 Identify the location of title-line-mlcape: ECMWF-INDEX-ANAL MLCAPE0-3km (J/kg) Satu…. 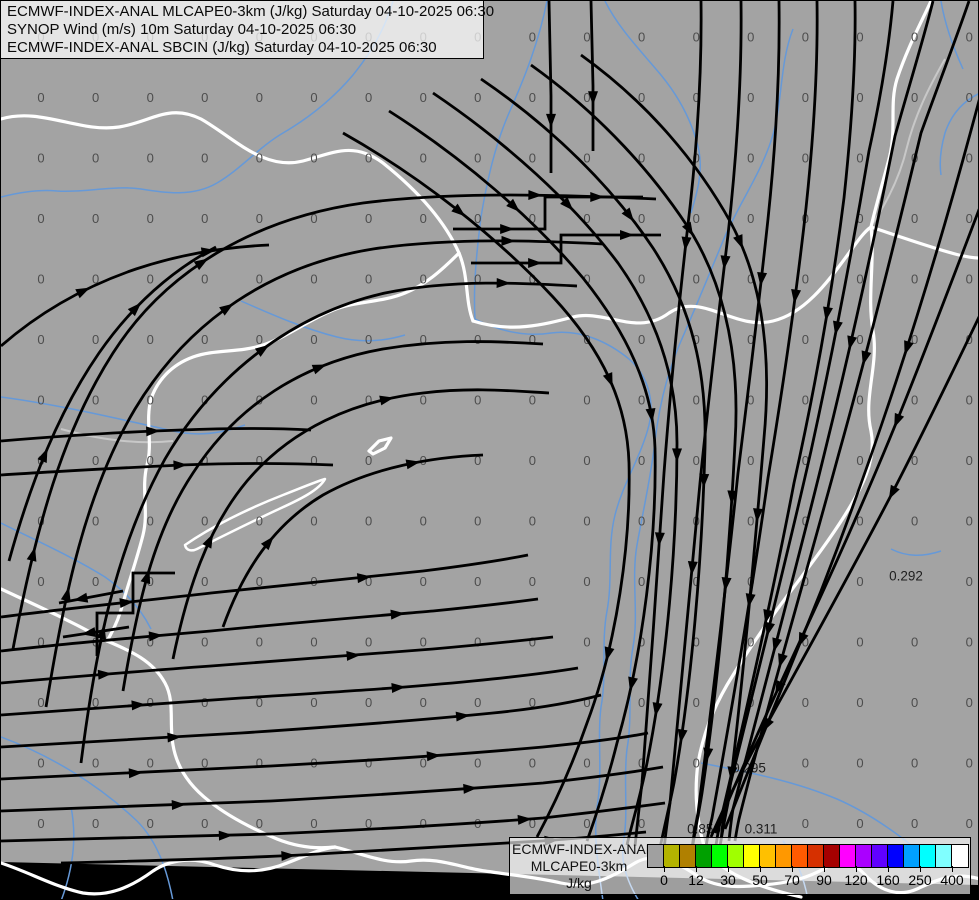
(251, 11).